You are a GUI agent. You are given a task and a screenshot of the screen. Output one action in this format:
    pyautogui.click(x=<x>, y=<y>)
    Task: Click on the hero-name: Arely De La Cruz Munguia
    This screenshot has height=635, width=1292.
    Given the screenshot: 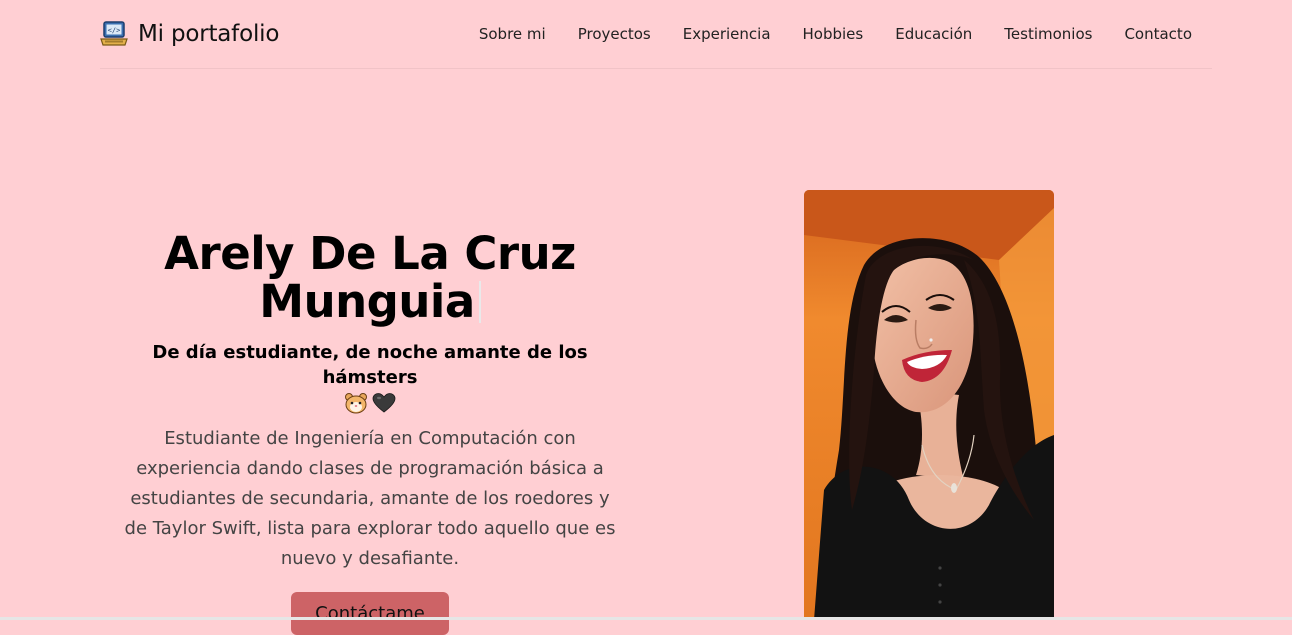 What is the action you would take?
    pyautogui.click(x=370, y=278)
    